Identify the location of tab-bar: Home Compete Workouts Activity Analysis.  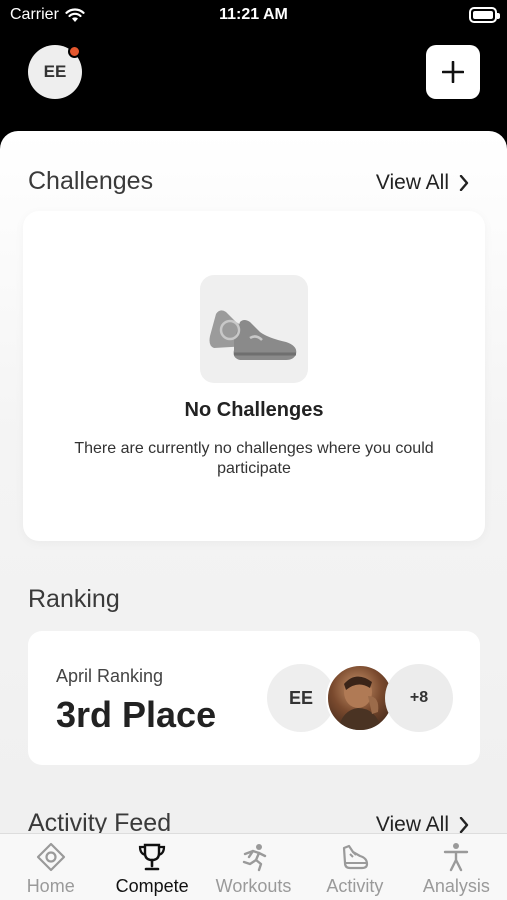
(253, 866).